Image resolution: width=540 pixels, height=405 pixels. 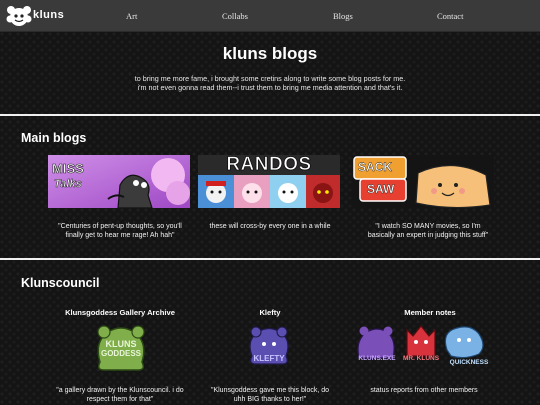 I want to click on logo-text: kluns, so click(x=49, y=15).